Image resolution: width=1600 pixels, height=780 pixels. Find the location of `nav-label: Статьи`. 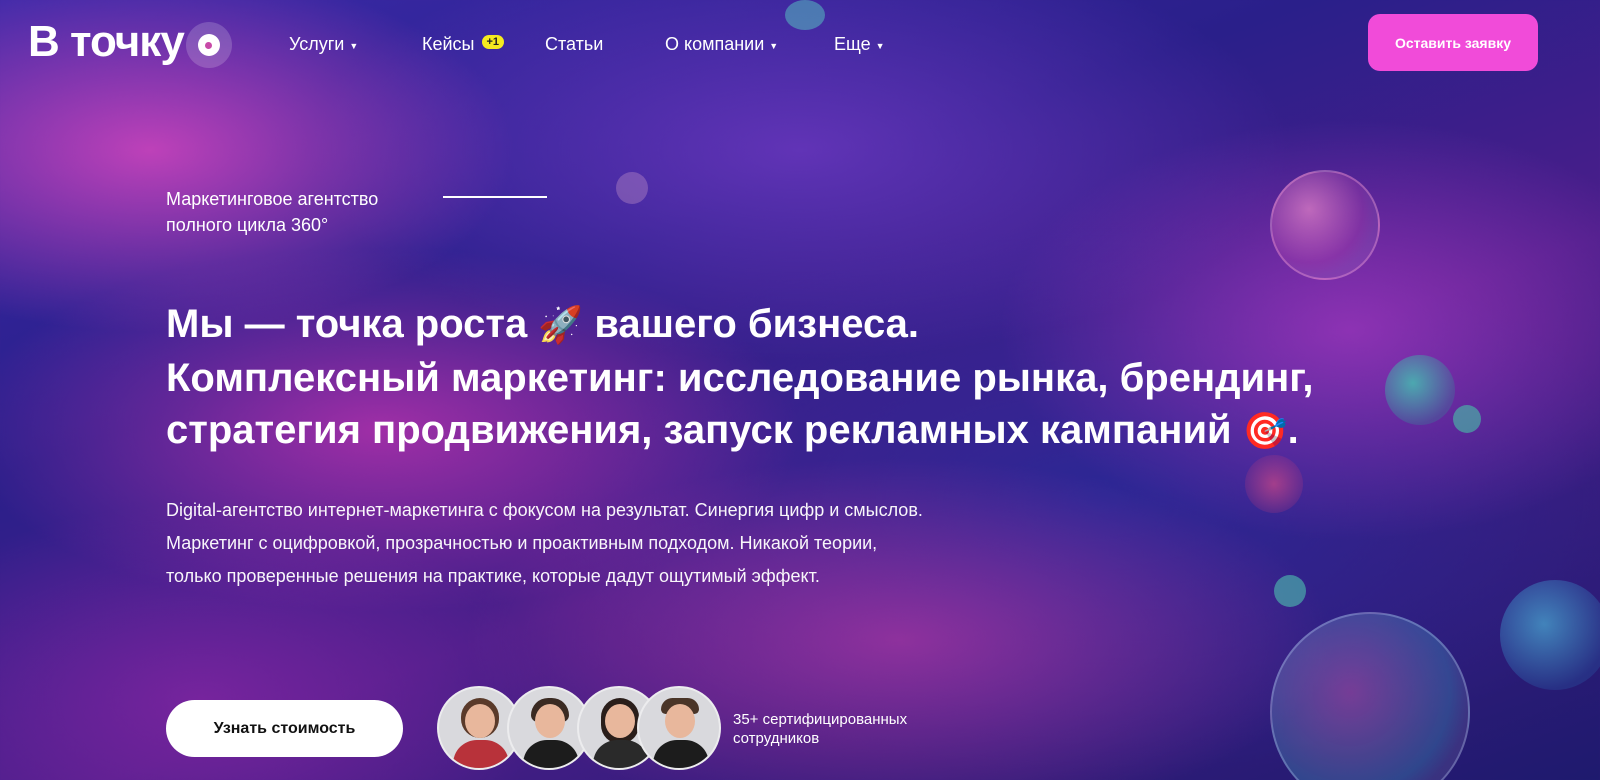

nav-label: Статьи is located at coordinates (574, 44).